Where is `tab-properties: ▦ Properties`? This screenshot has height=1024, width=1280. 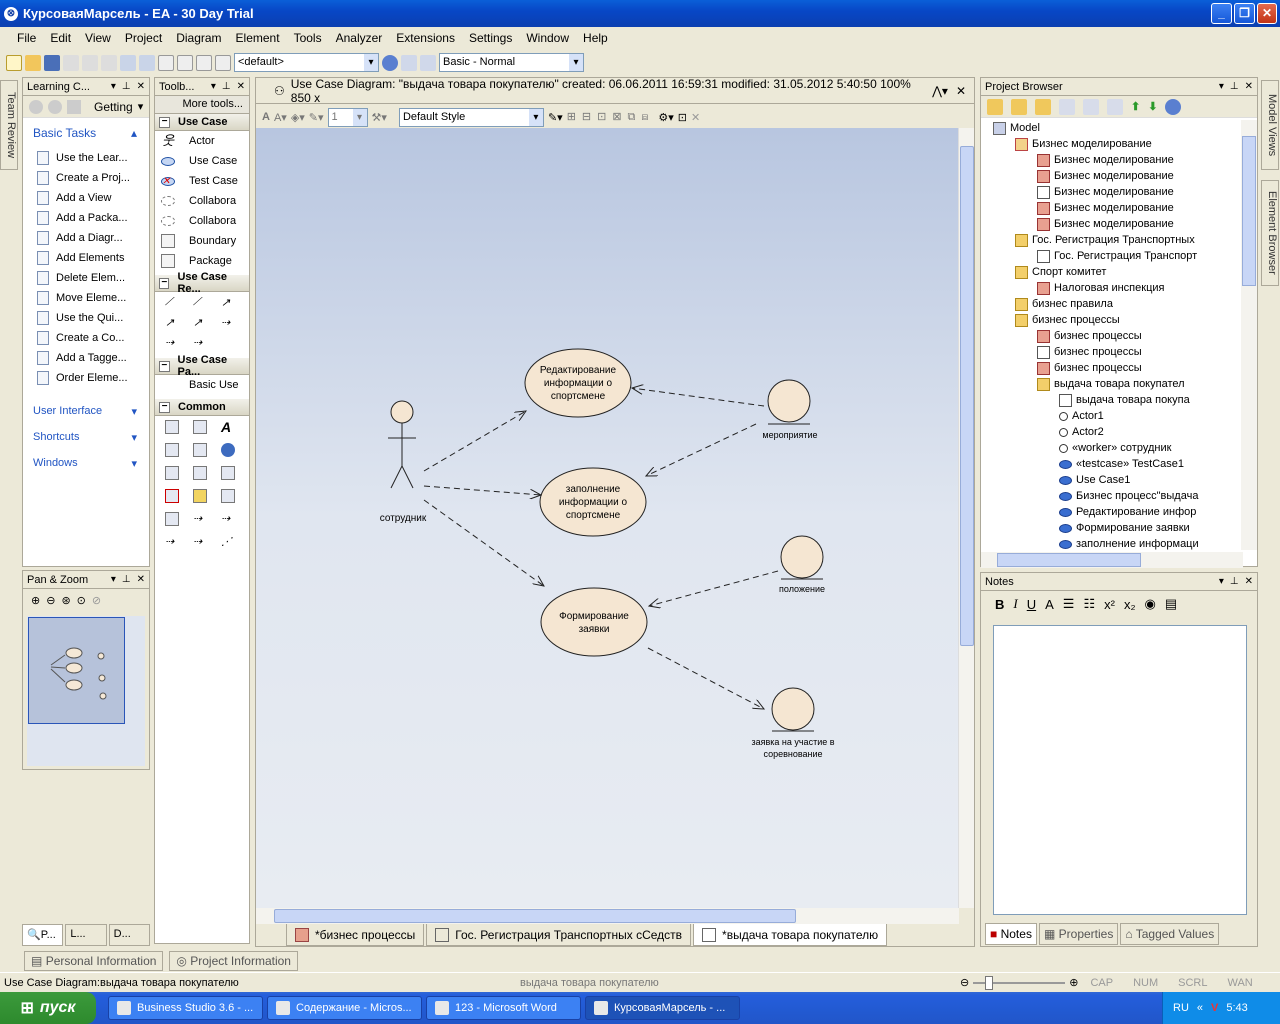 tab-properties: ▦ Properties is located at coordinates (1078, 934).